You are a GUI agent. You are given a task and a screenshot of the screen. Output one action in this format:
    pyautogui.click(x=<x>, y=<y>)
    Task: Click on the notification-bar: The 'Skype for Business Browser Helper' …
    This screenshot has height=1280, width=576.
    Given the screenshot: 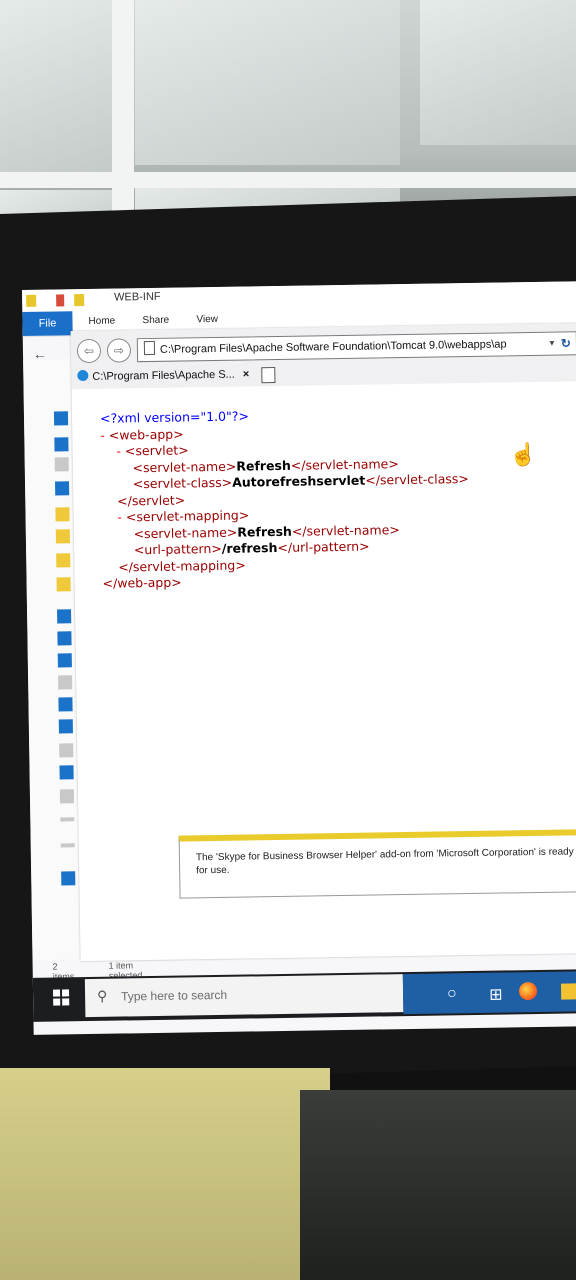 What is the action you would take?
    pyautogui.click(x=377, y=864)
    